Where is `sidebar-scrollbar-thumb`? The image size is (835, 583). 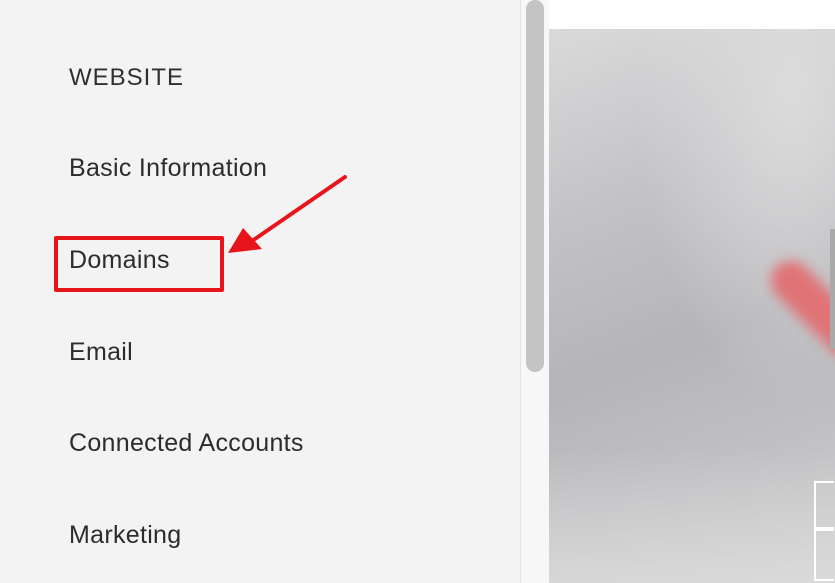 sidebar-scrollbar-thumb is located at coordinates (535, 186).